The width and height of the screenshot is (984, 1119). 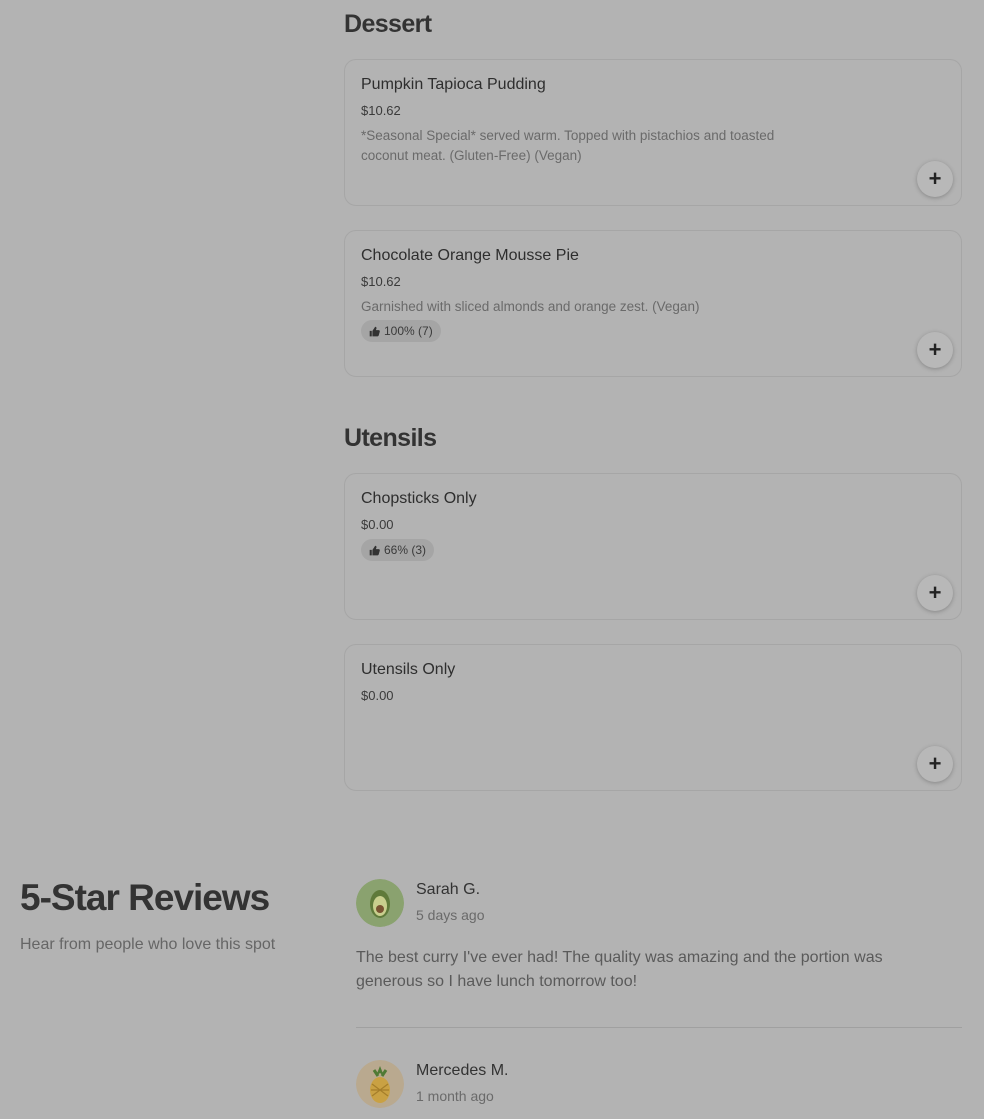 I want to click on review-time: 5 days ago, so click(x=450, y=915).